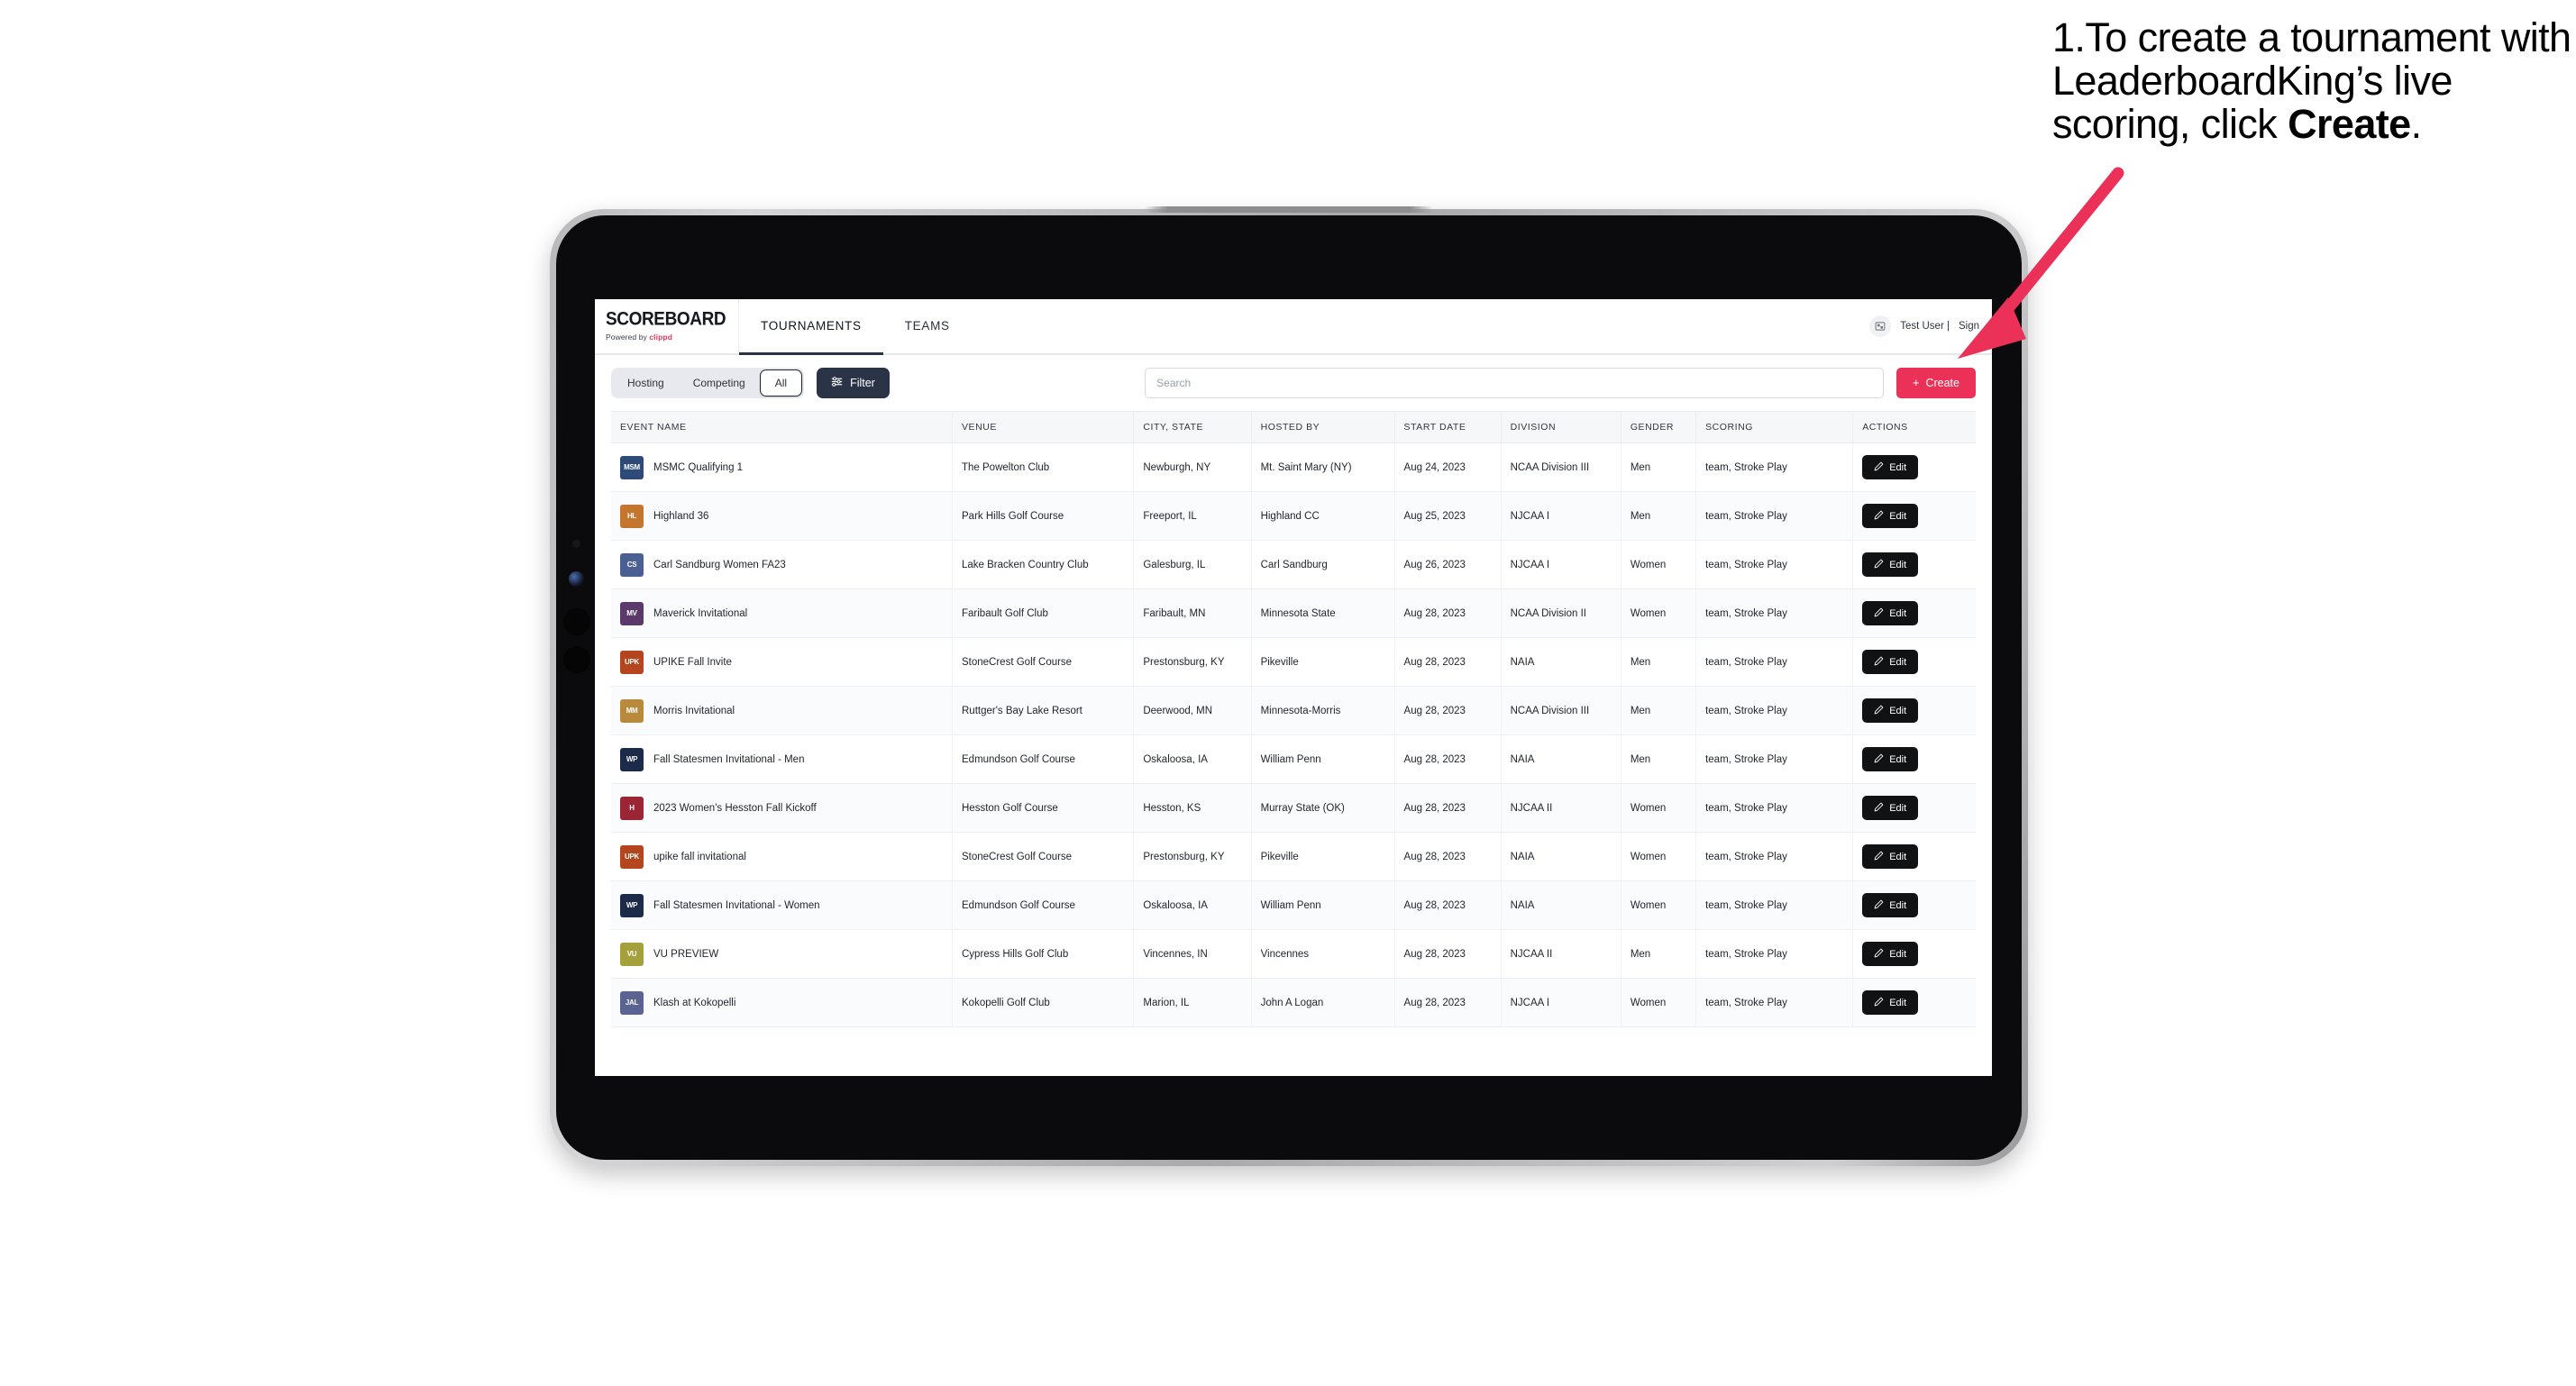  Describe the element at coordinates (1279, 856) in the screenshot. I see `hosted-by-label: Pikeville` at that location.